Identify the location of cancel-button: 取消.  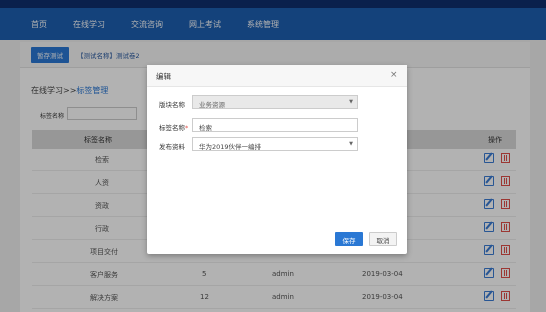
(383, 239).